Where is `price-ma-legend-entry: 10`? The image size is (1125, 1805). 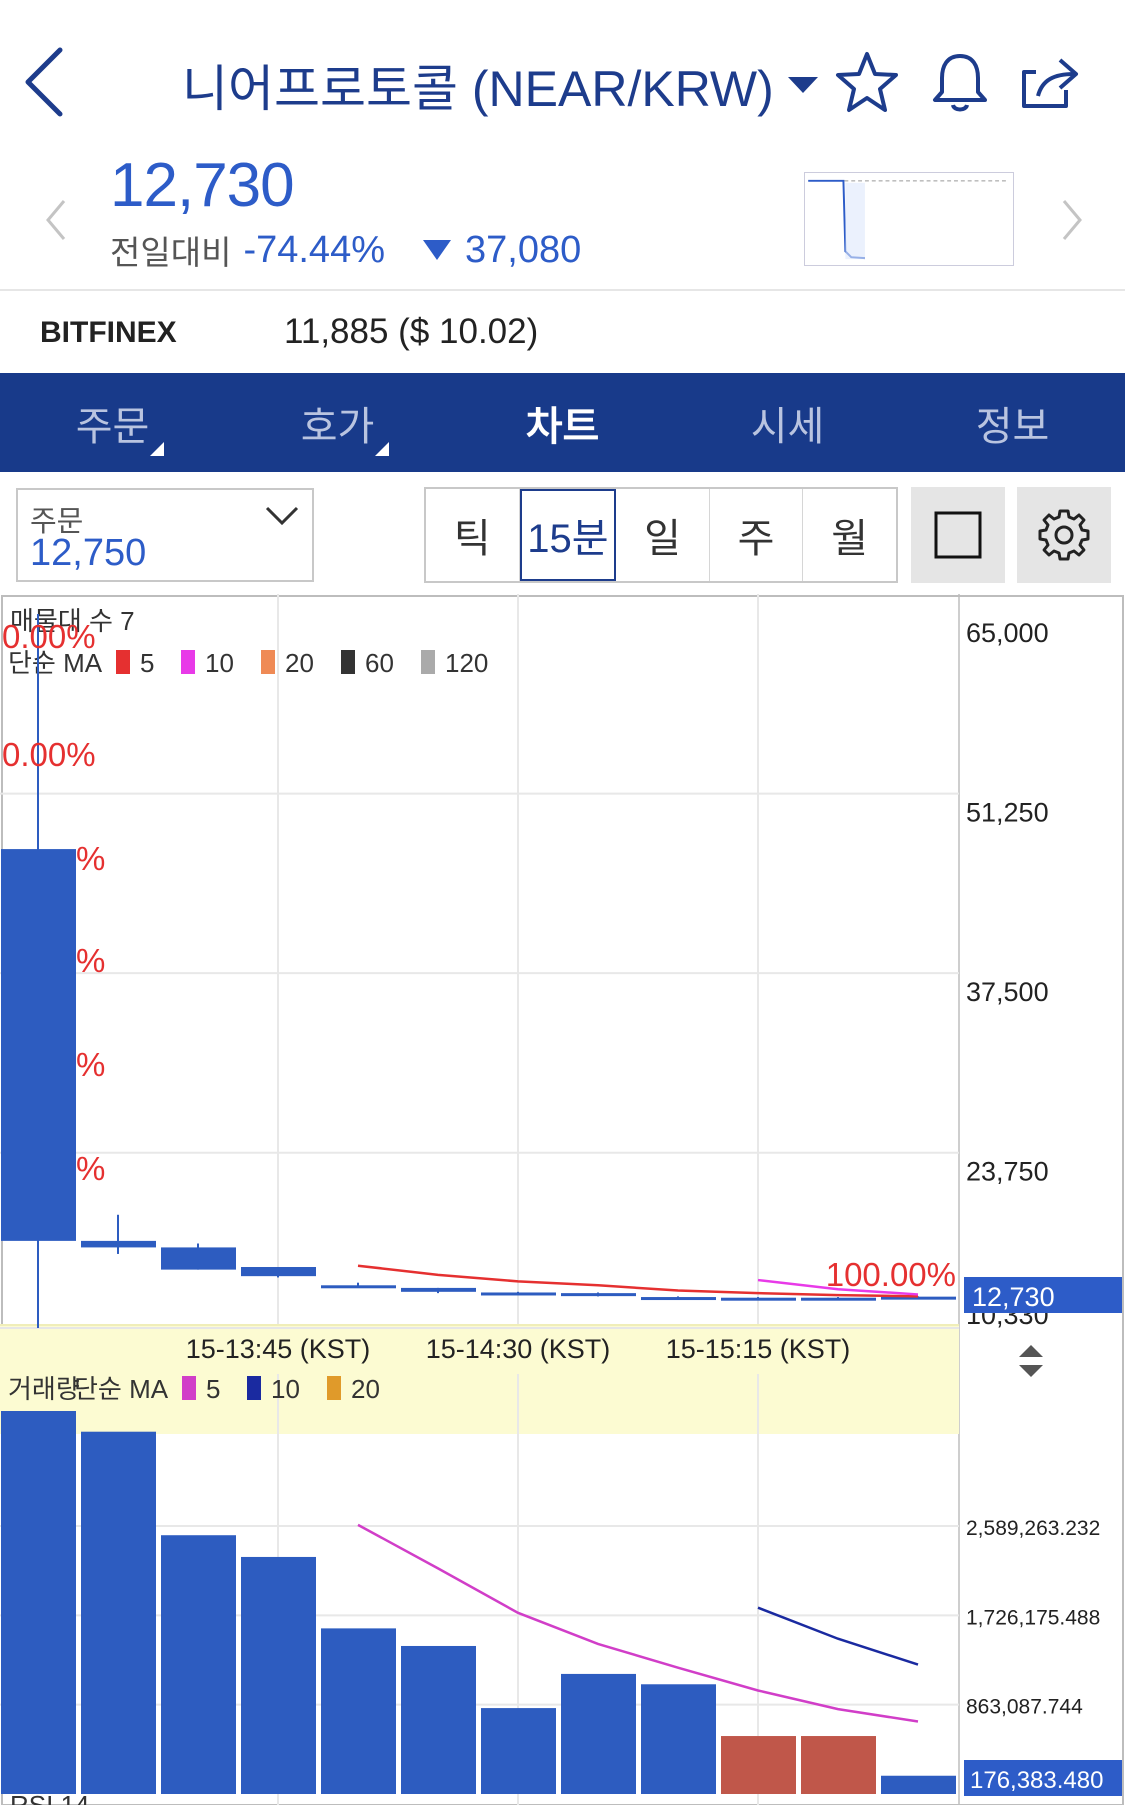
price-ma-legend-entry: 10 is located at coordinates (219, 663).